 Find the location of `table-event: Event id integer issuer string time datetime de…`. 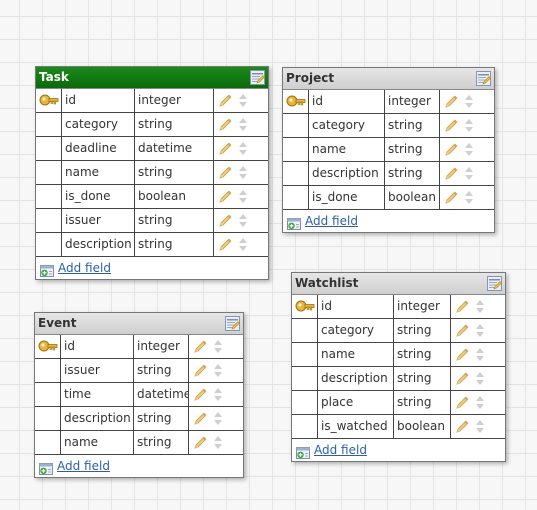

table-event: Event id integer issuer string time datetime de… is located at coordinates (139, 395).